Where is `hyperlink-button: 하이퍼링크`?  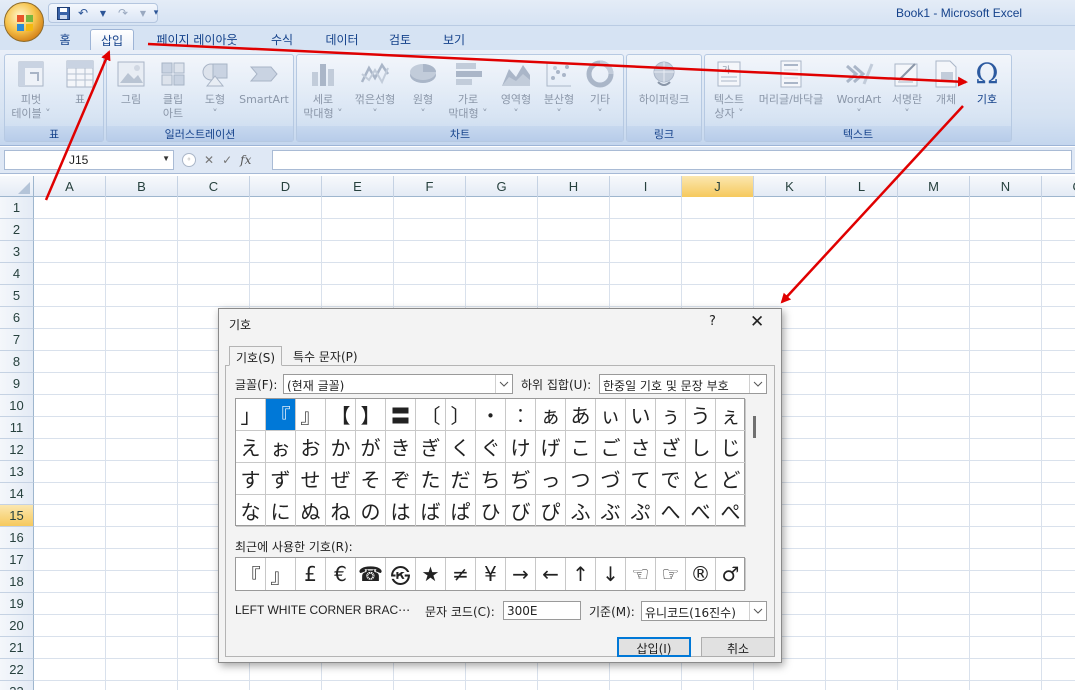 hyperlink-button: 하이퍼링크 is located at coordinates (664, 83).